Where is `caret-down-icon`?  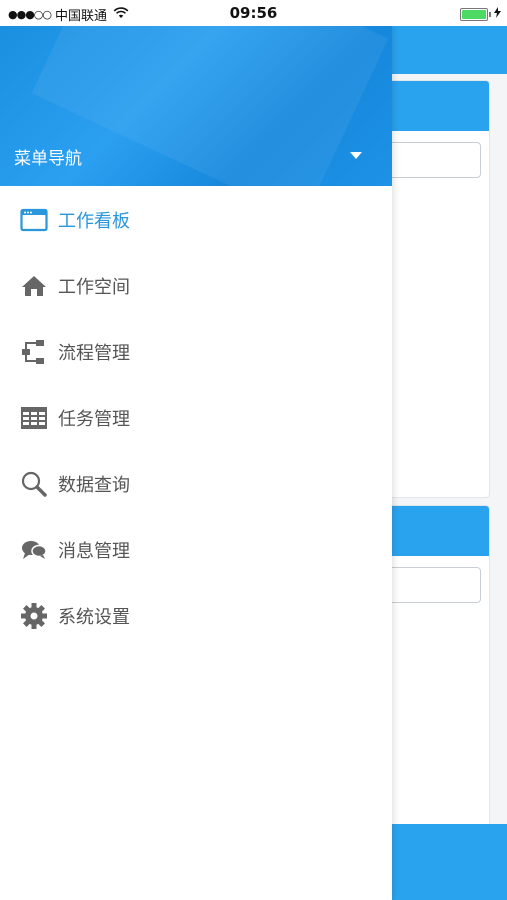
caret-down-icon is located at coordinates (356, 155).